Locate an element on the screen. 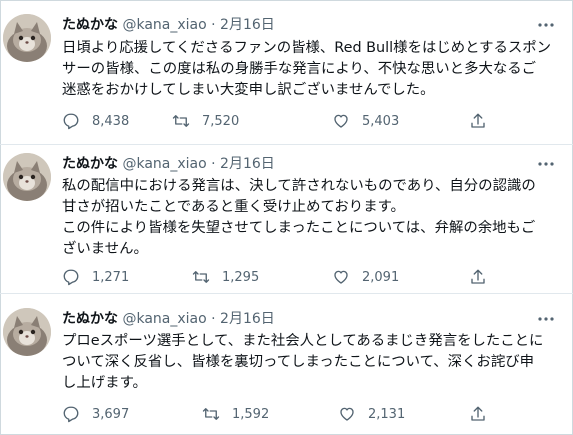 This screenshot has height=435, width=573. like-count: 5,403 is located at coordinates (381, 121).